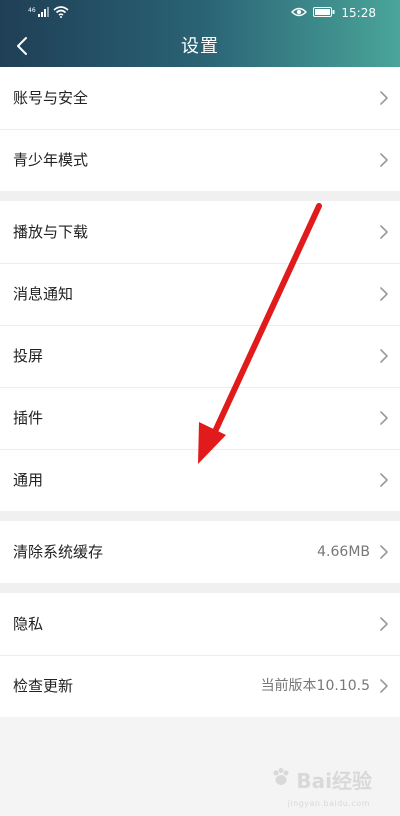 The width and height of the screenshot is (400, 816). I want to click on settings-row-privacy: 隐私, so click(200, 624).